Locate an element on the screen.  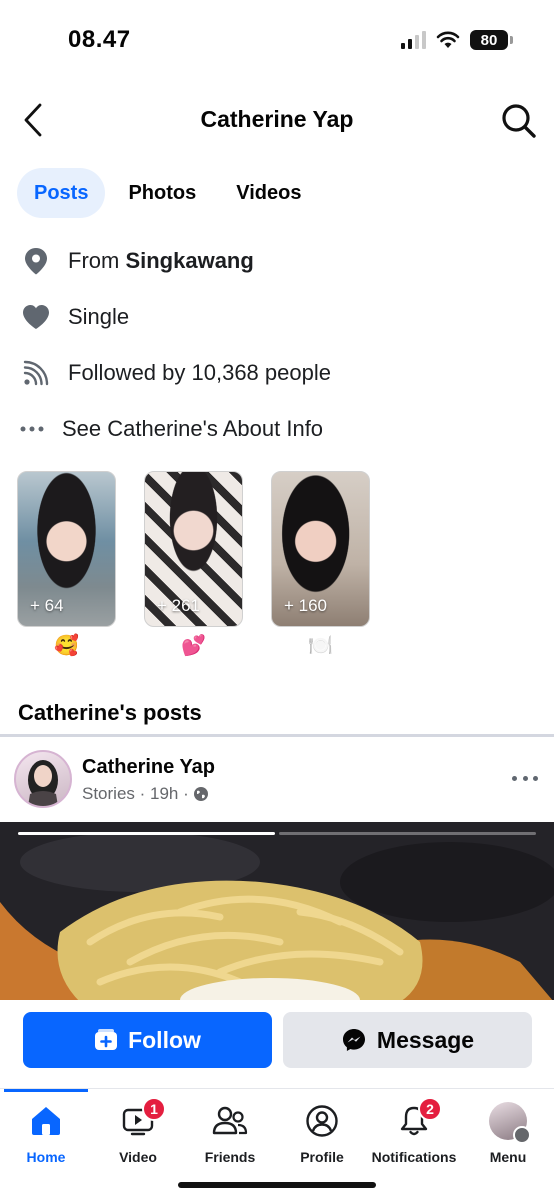
section-divider is located at coordinates (277, 735).